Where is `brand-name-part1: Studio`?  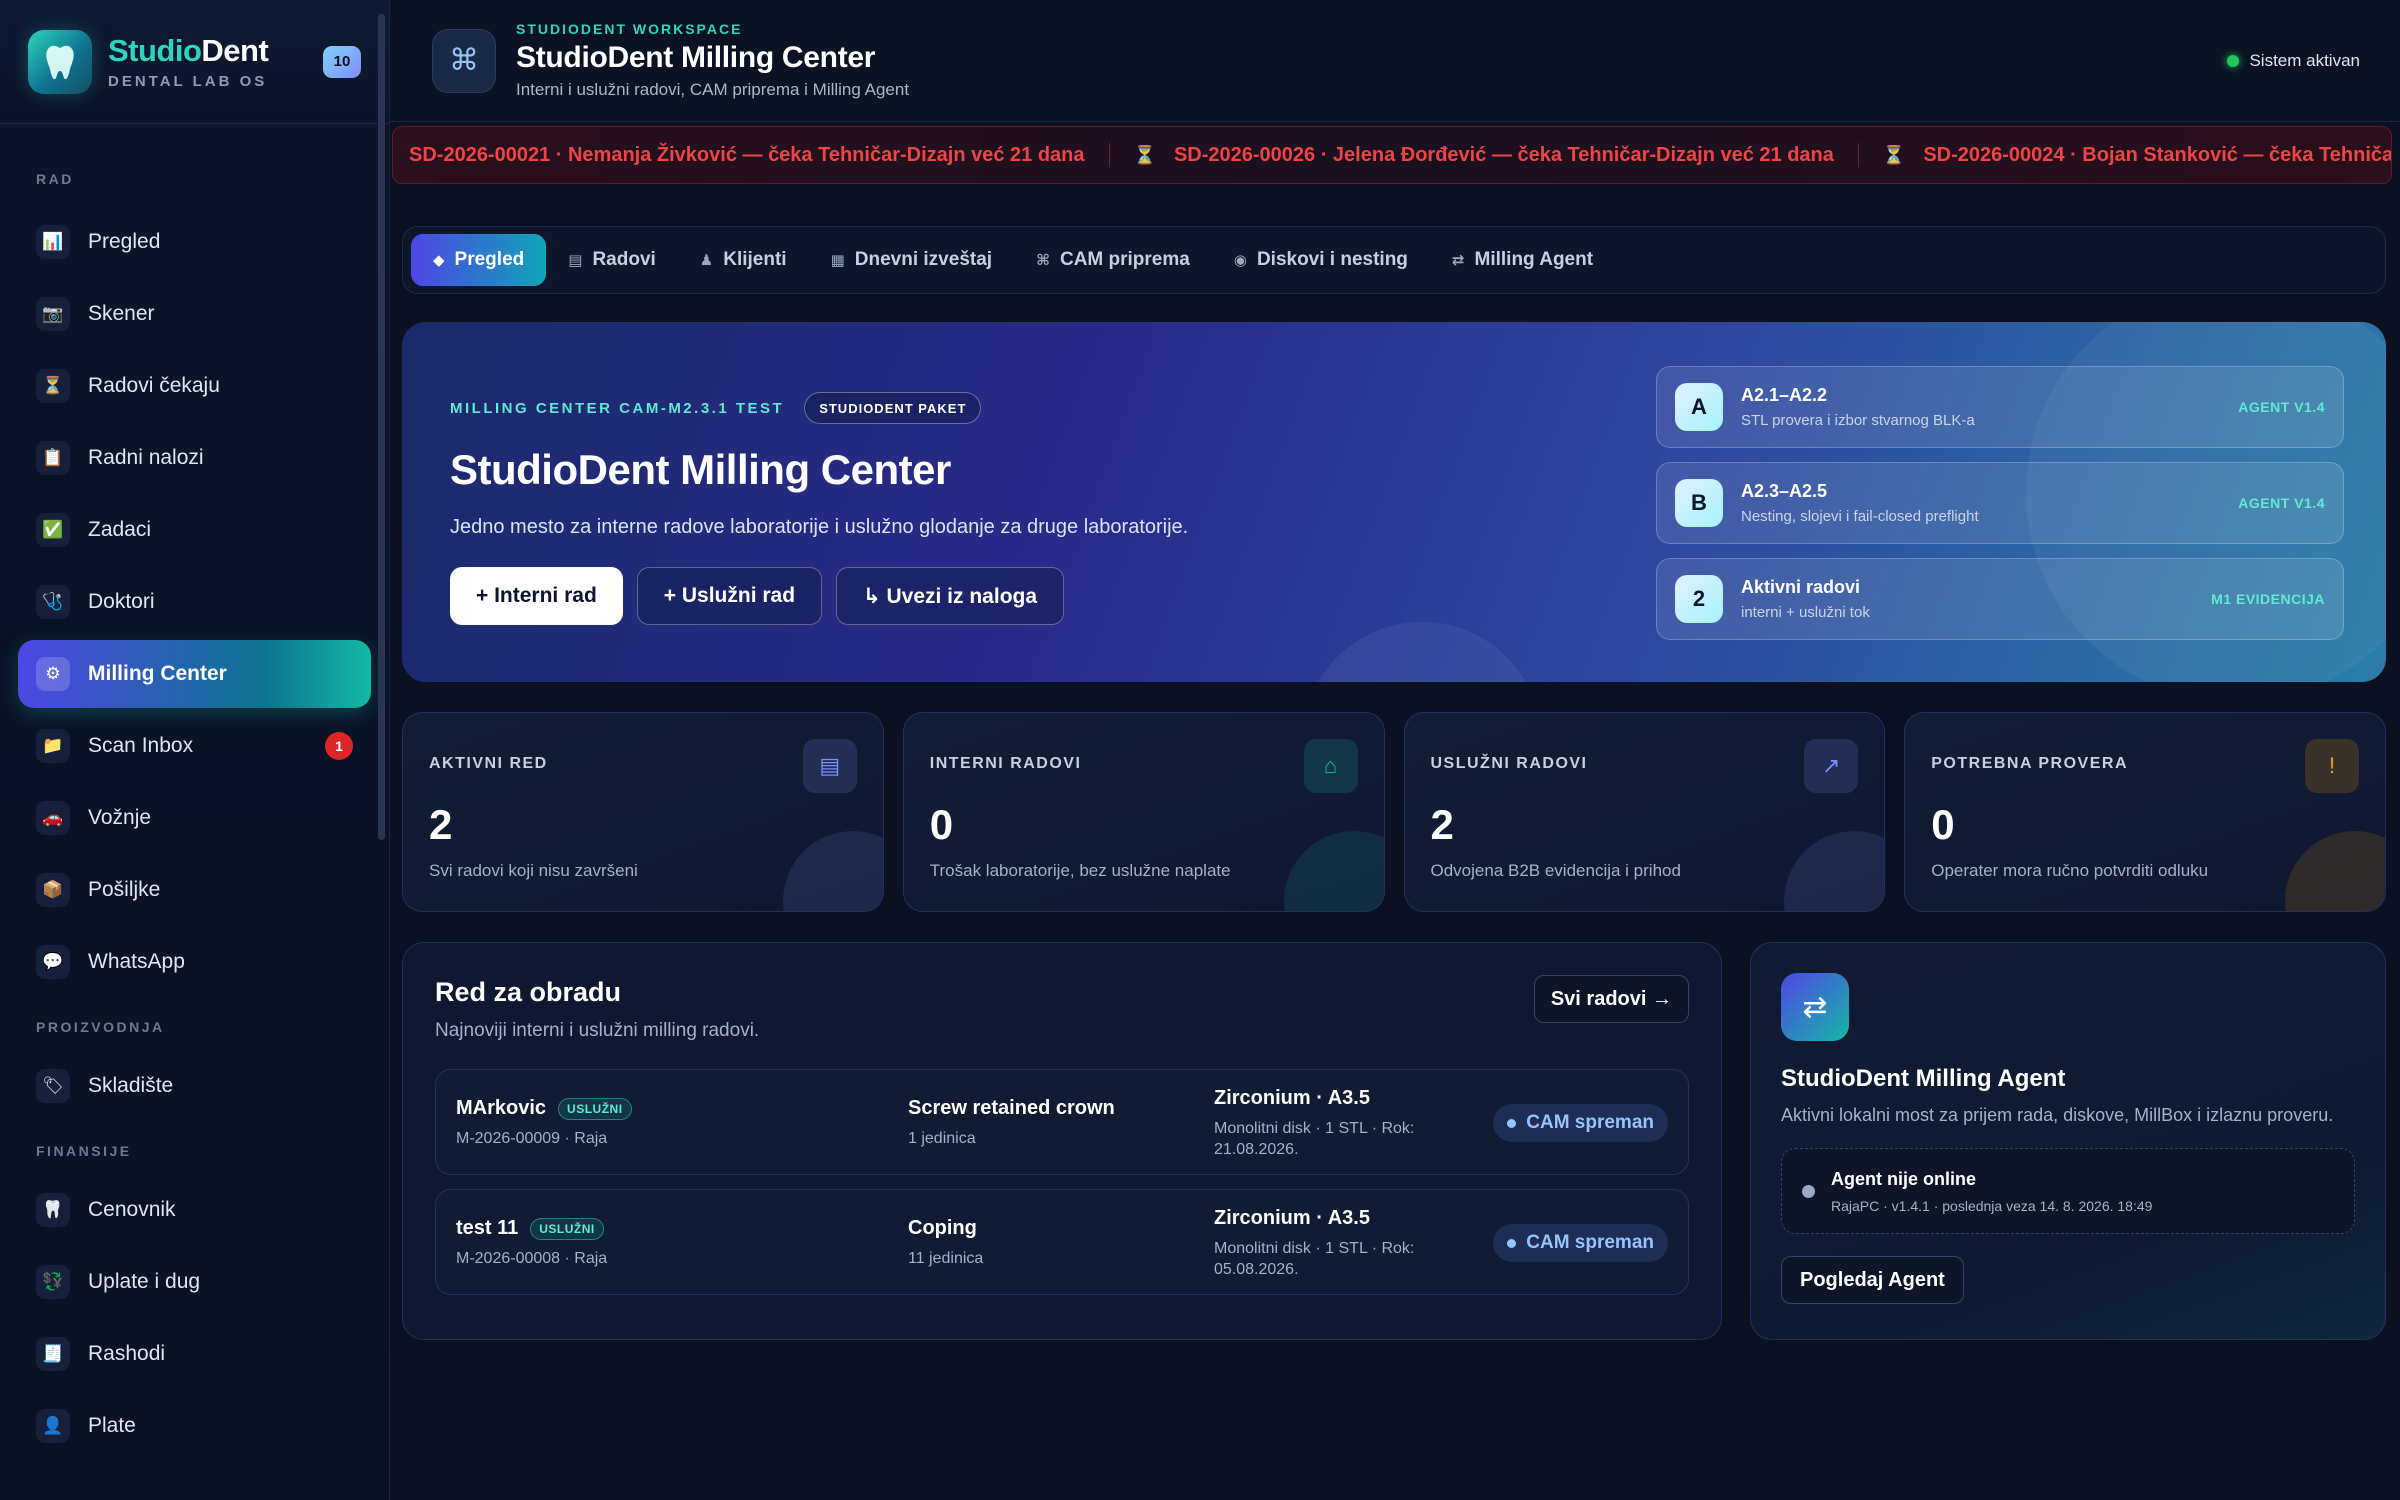
brand-name-part1: Studio is located at coordinates (155, 50).